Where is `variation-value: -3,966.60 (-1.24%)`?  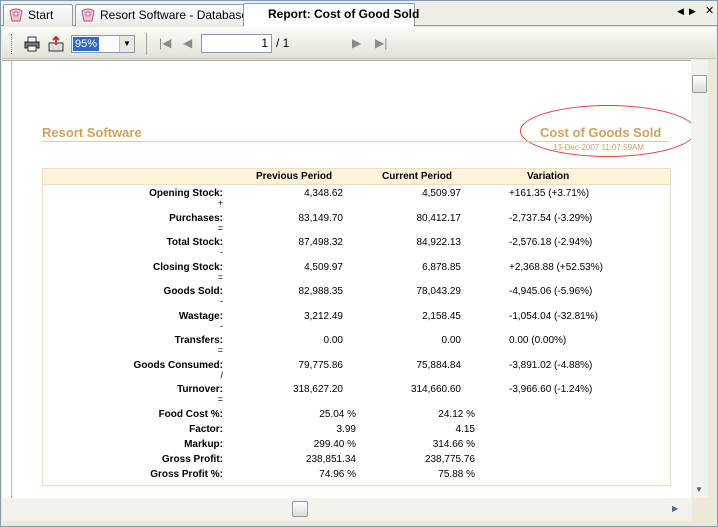 variation-value: -3,966.60 (-1.24%) is located at coordinates (551, 389).